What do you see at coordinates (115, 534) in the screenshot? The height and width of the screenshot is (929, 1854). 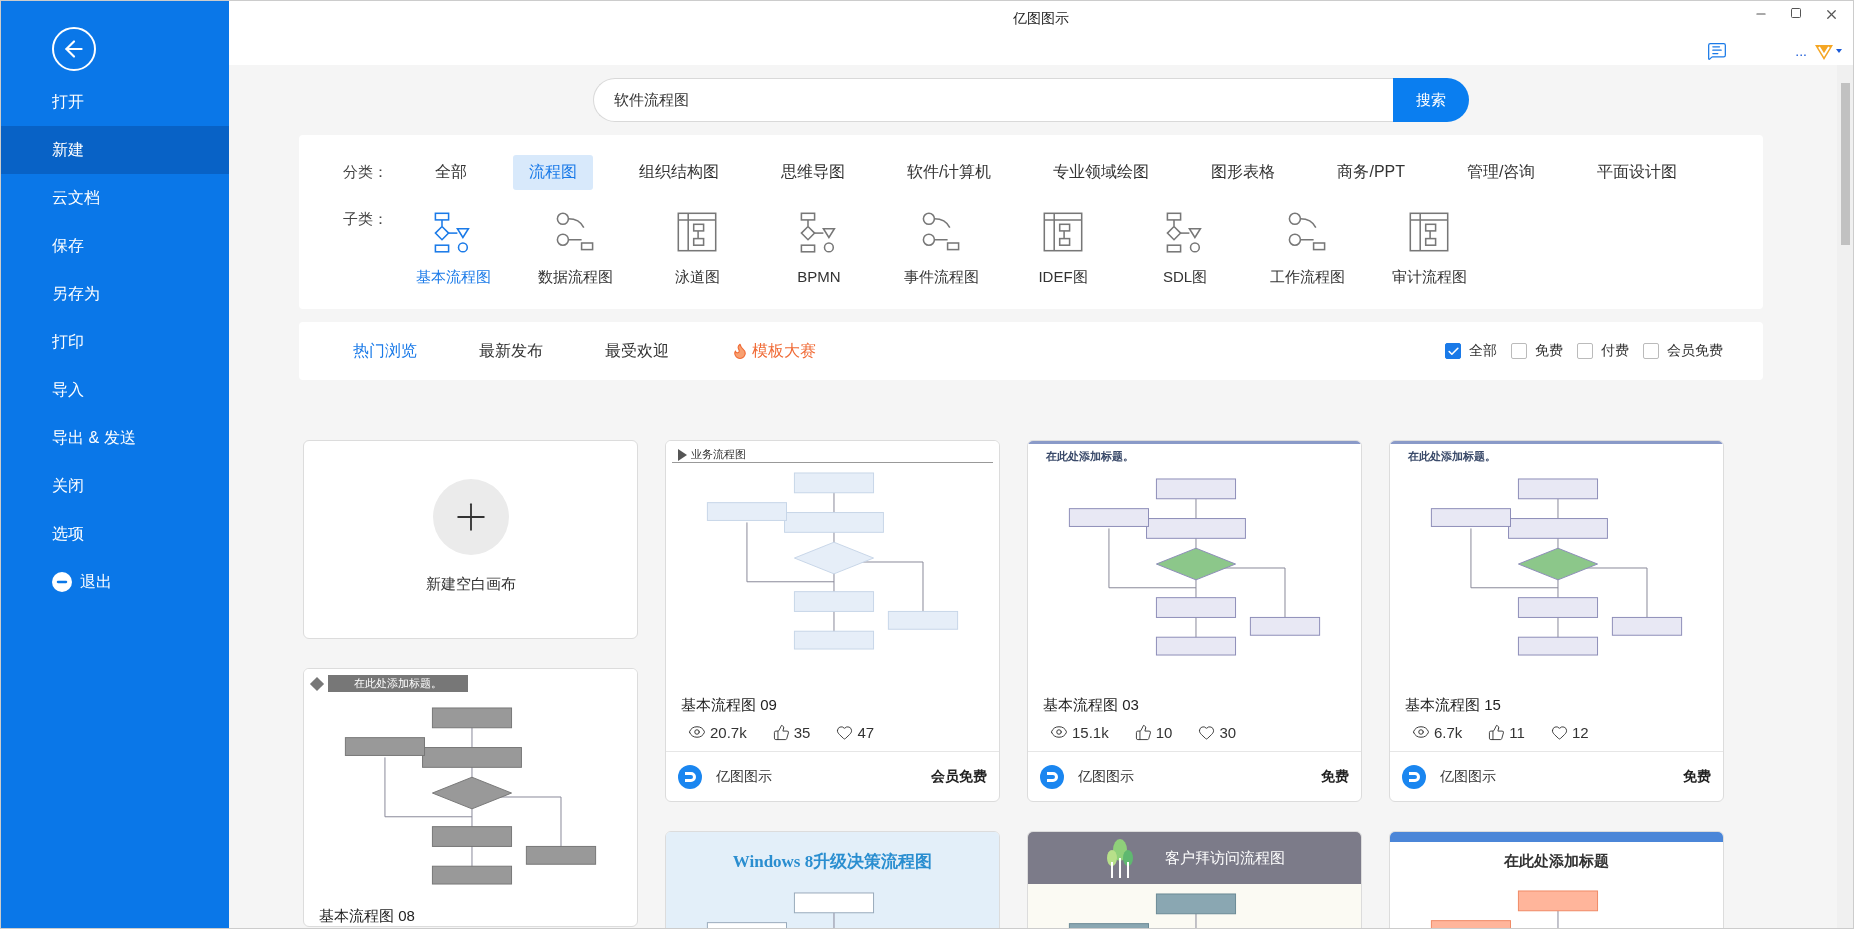 I see `sidebar-item: 选项` at bounding box center [115, 534].